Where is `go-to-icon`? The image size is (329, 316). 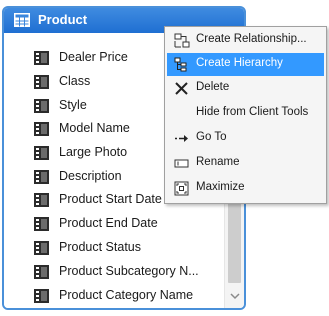
go-to-icon is located at coordinates (181, 138).